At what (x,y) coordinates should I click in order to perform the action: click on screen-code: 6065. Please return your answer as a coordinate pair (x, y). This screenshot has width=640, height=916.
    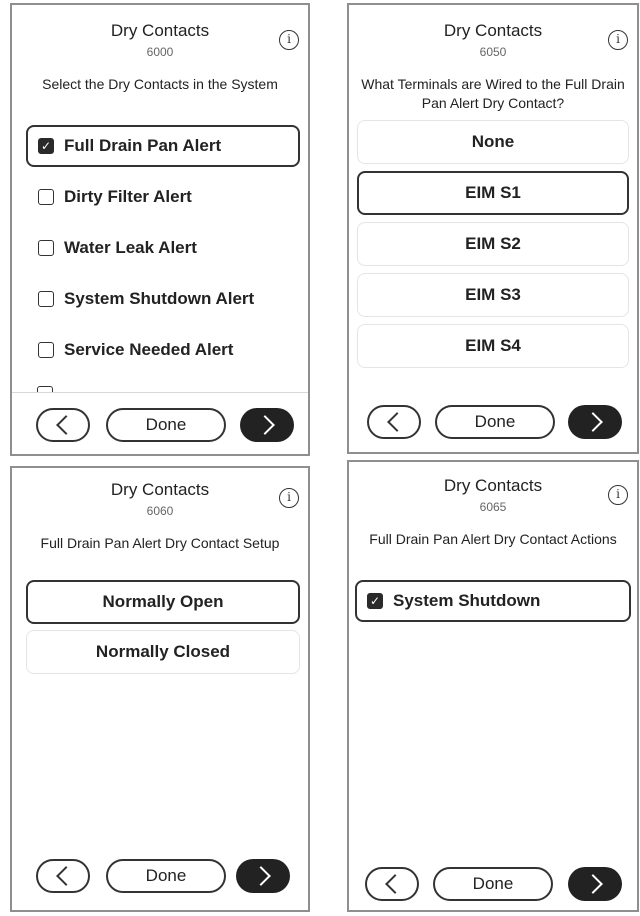
    Looking at the image, I should click on (493, 507).